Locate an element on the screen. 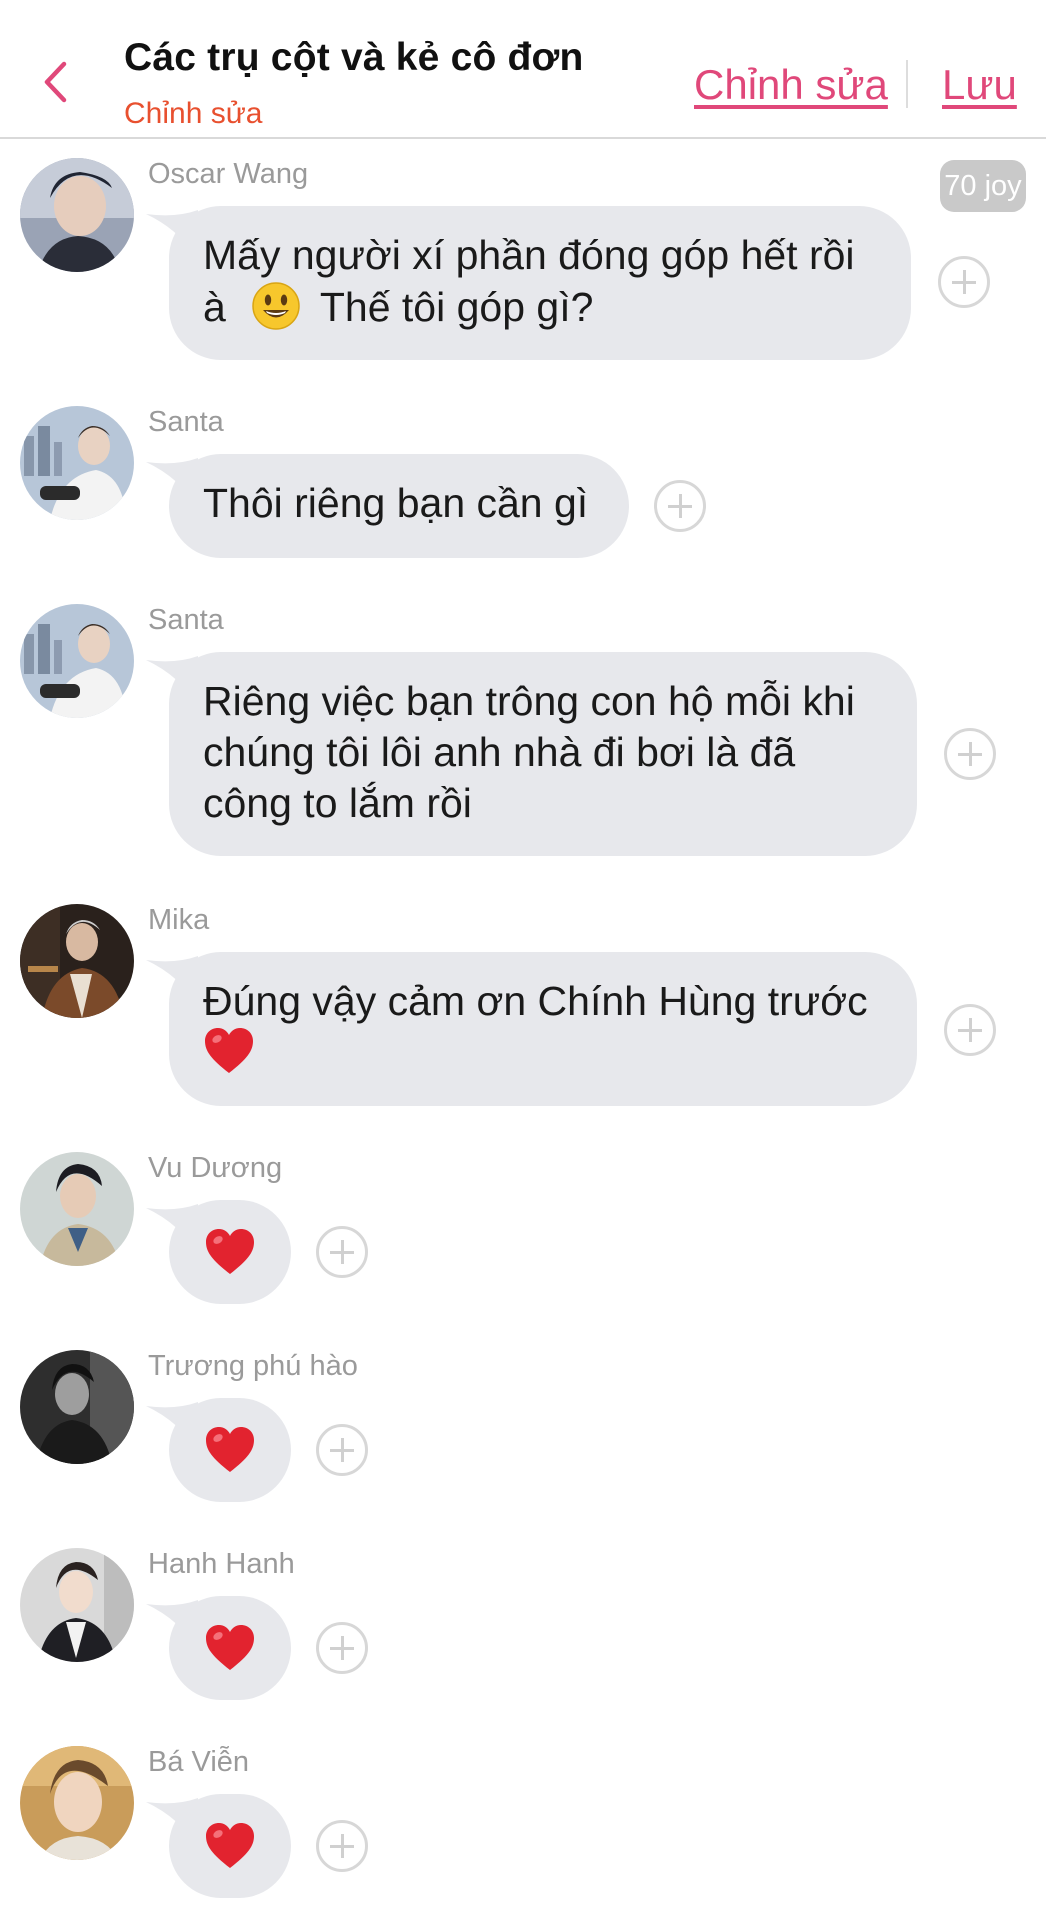 The image size is (1046, 1920). sender-name: Bá Viễn is located at coordinates (199, 1762).